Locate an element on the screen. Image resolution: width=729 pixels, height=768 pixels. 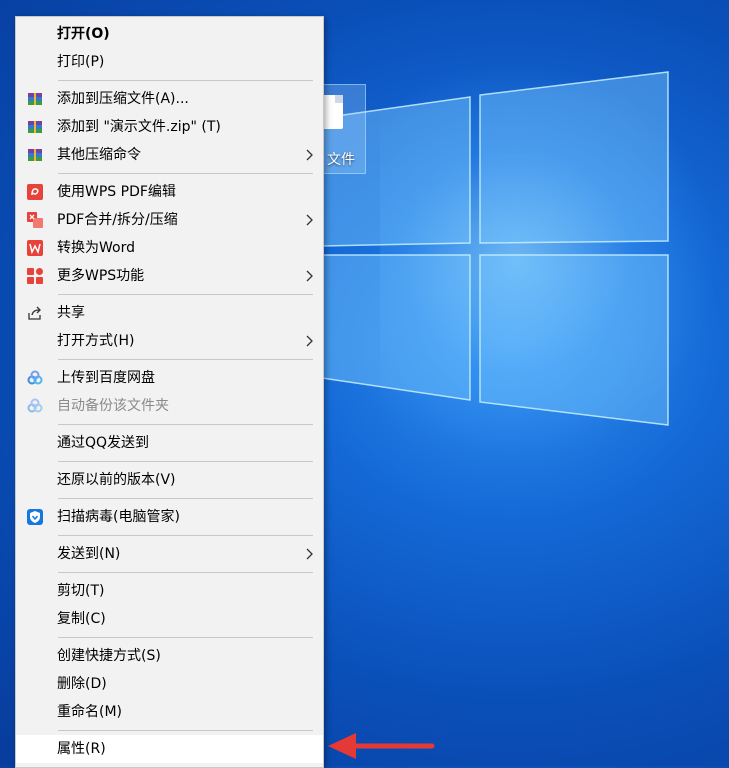
menu-item-label: 打开(O) is located at coordinates (83, 34).